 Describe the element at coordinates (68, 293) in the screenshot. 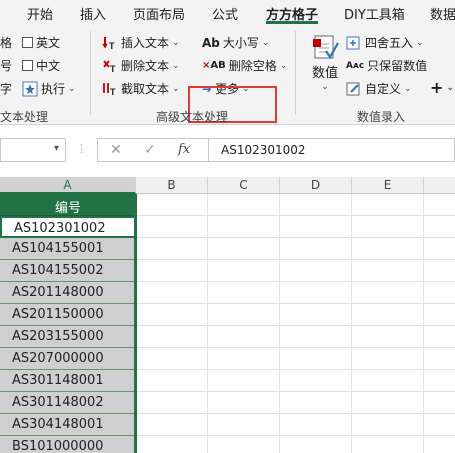

I see `table-cell: AS201148000` at that location.